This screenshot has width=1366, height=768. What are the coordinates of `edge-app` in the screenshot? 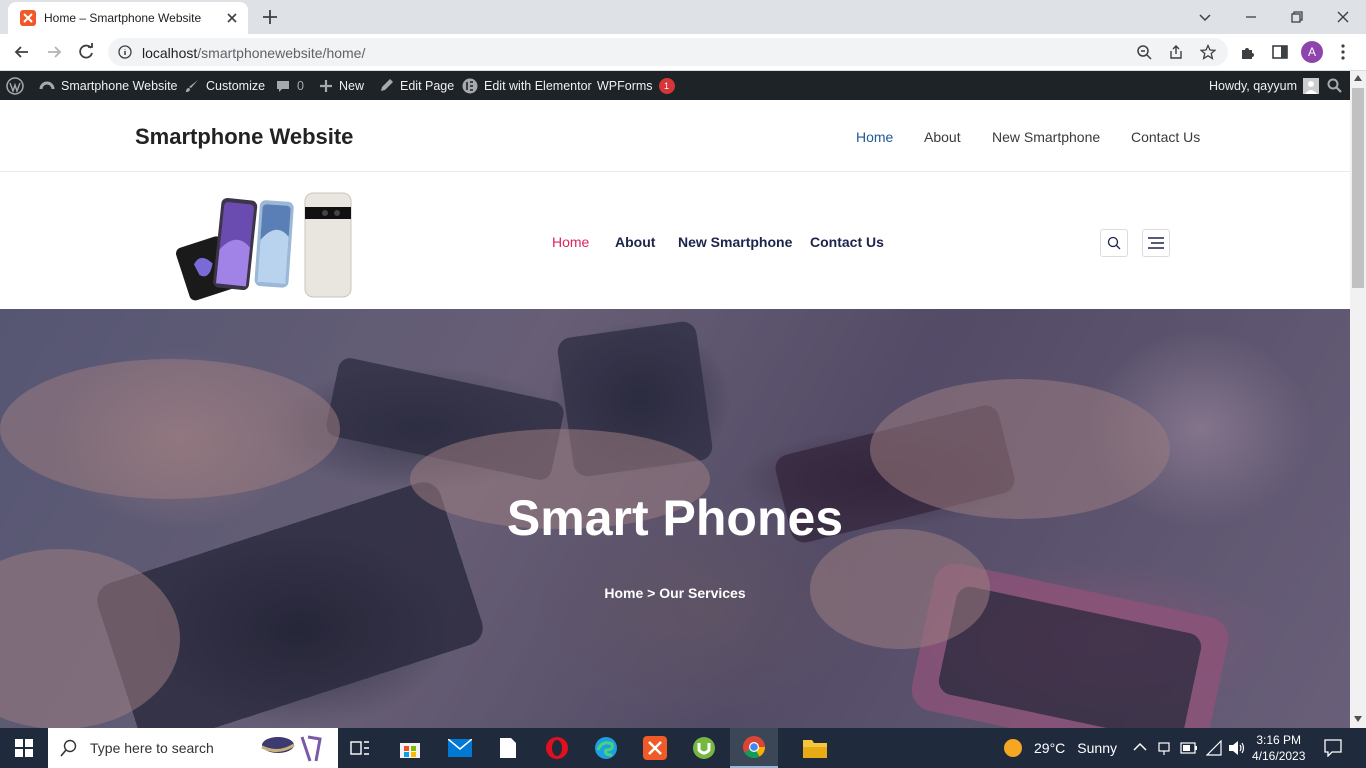 It's located at (606, 748).